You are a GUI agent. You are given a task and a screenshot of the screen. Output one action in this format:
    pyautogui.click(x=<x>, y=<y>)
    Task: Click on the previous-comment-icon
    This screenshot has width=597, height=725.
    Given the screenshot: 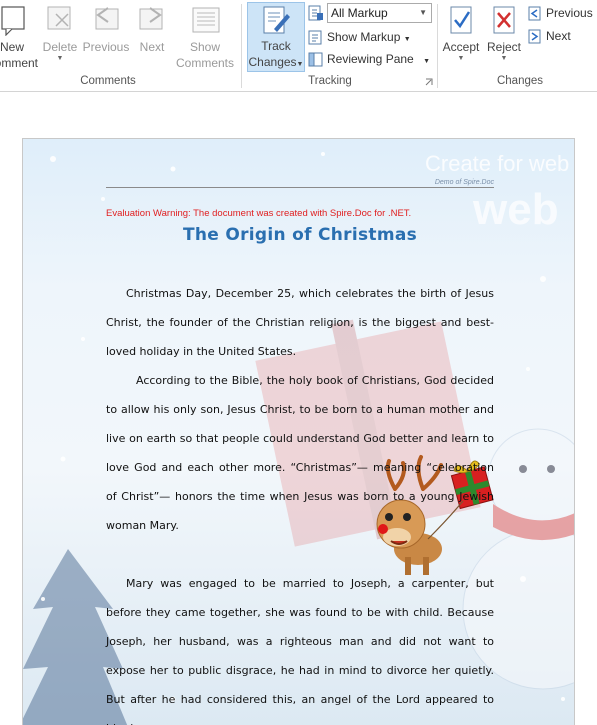 What is the action you would take?
    pyautogui.click(x=107, y=18)
    